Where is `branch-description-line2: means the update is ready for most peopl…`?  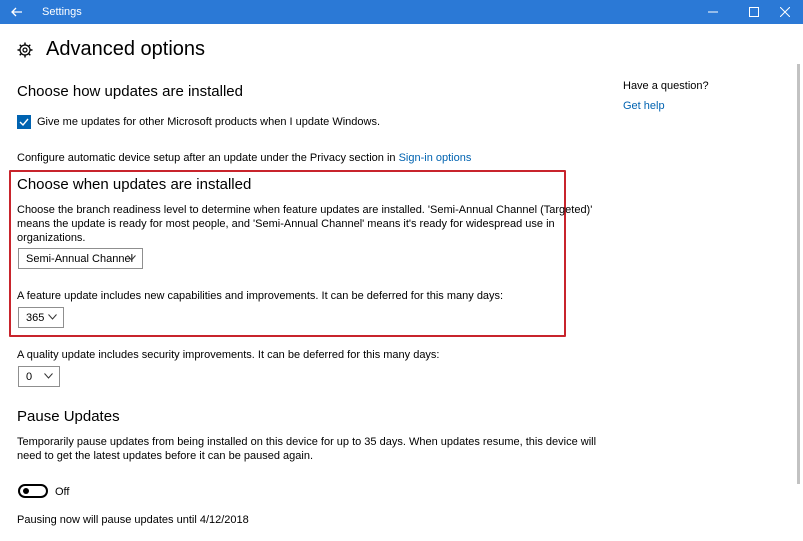
branch-description-line2: means the update is ready for most peopl… is located at coordinates (286, 224).